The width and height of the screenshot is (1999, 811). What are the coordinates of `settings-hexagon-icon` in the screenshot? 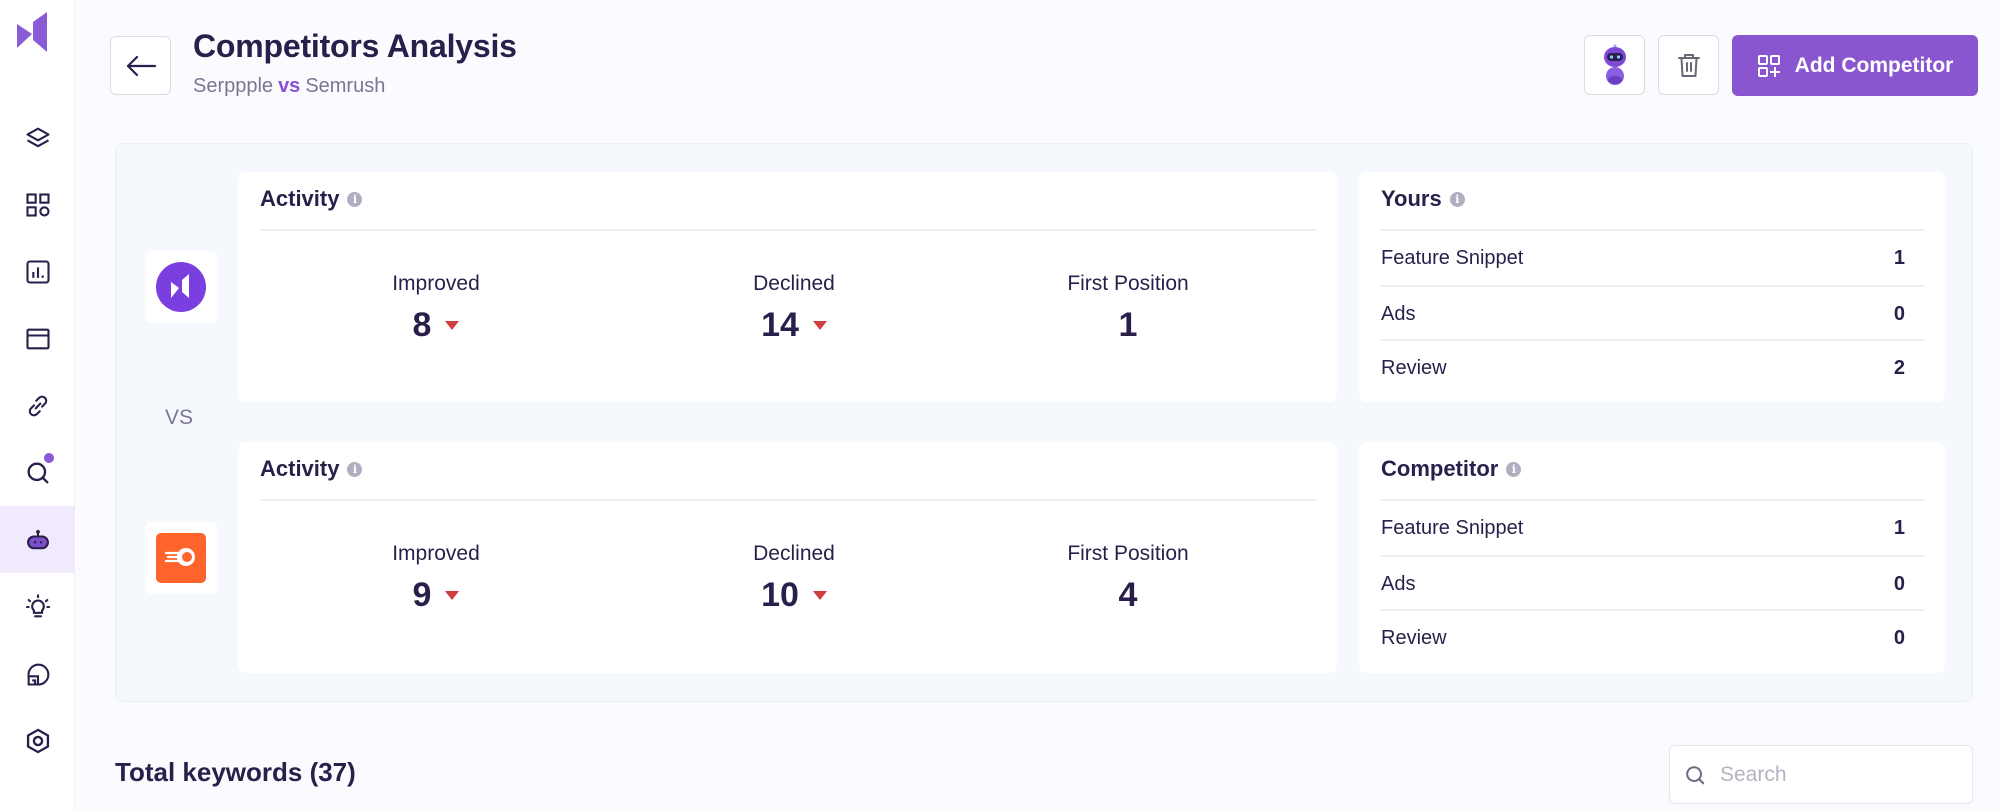 It's located at (37, 740).